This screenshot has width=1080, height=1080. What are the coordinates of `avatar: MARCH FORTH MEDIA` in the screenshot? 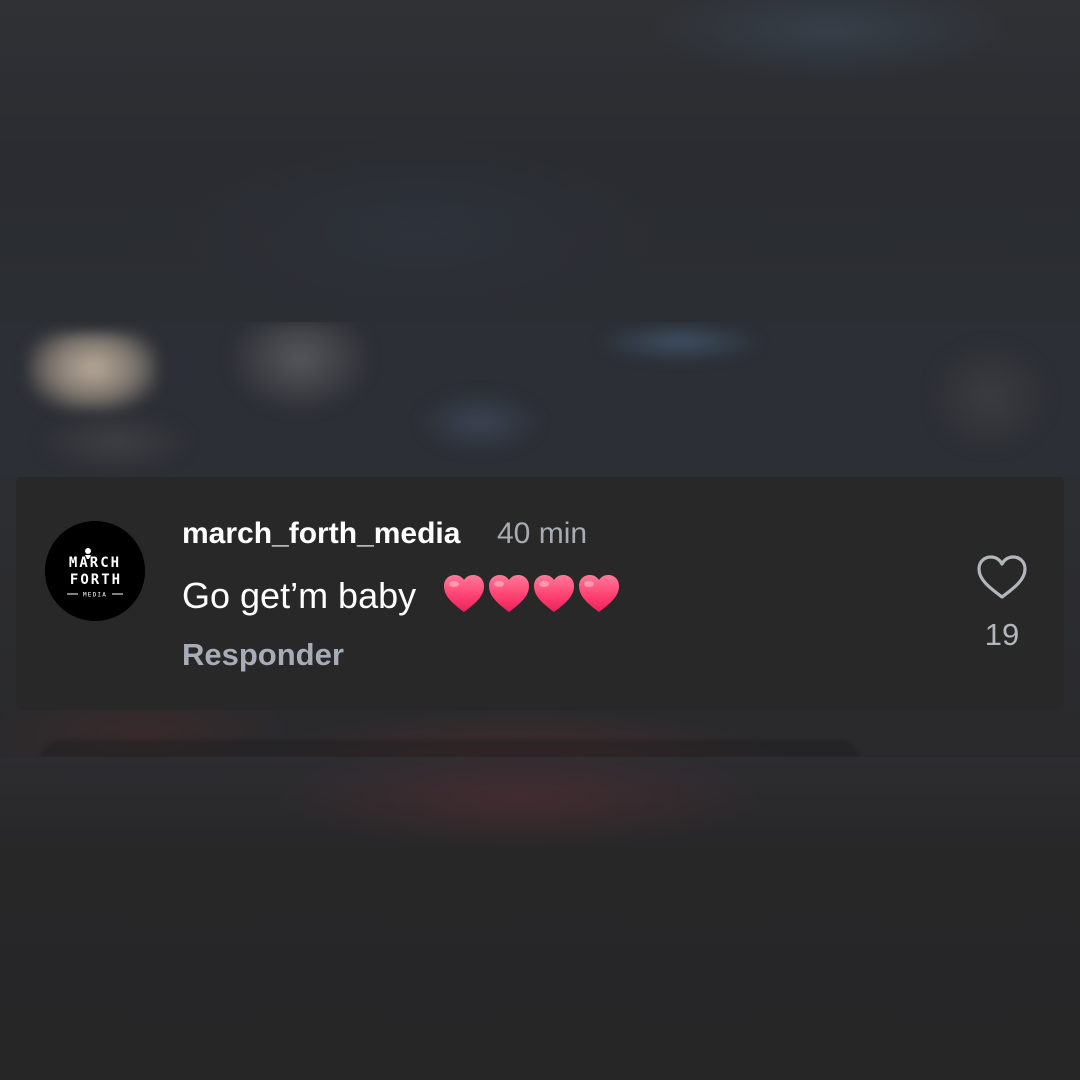 It's located at (95, 571).